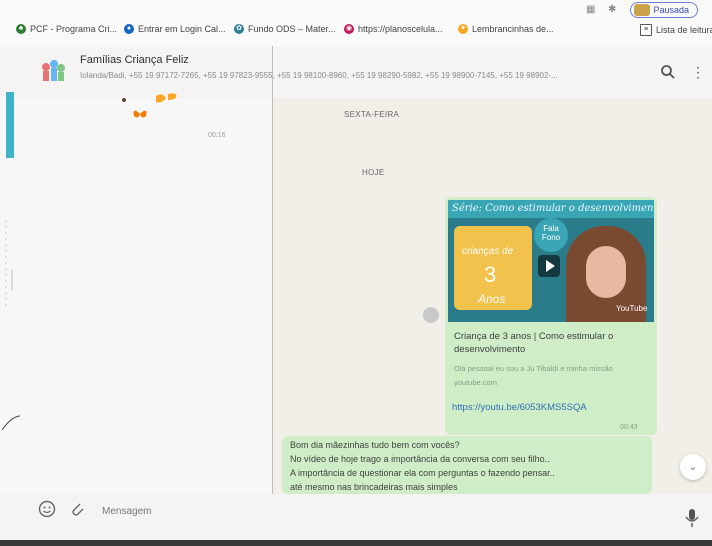 Image resolution: width=712 pixels, height=546 pixels. Describe the element at coordinates (10, 125) in the screenshot. I see `sidebar-accent` at that location.